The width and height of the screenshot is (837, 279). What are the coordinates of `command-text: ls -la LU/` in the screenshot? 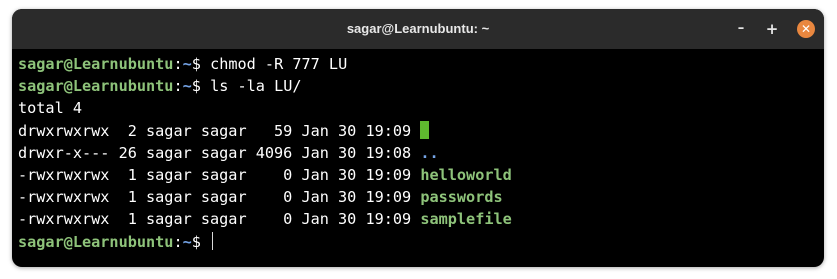 It's located at (256, 86).